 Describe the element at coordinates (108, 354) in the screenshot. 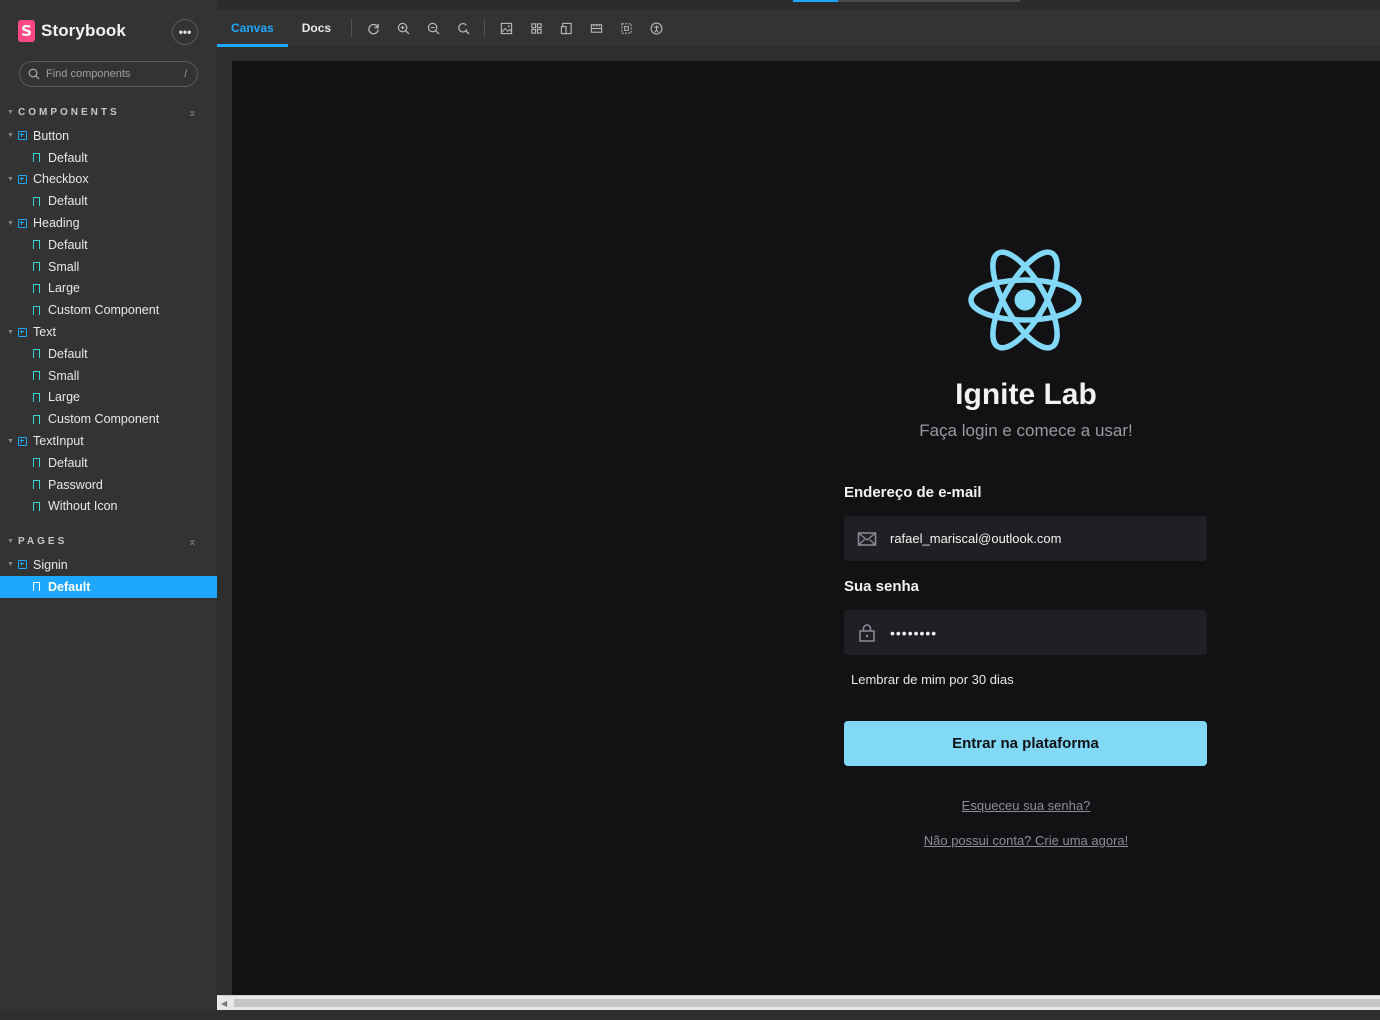

I see `tree-story-text-default: Default` at that location.